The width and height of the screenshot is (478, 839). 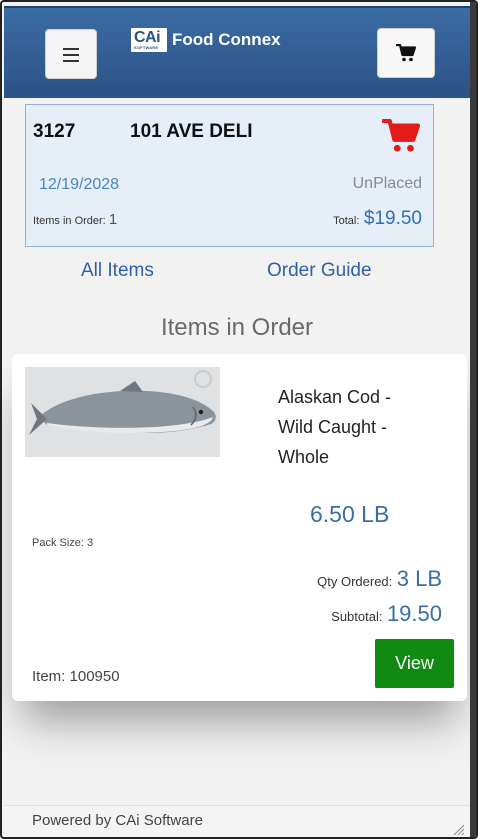 What do you see at coordinates (333, 427) in the screenshot?
I see `product-name-line-2: Wild Caught -` at bounding box center [333, 427].